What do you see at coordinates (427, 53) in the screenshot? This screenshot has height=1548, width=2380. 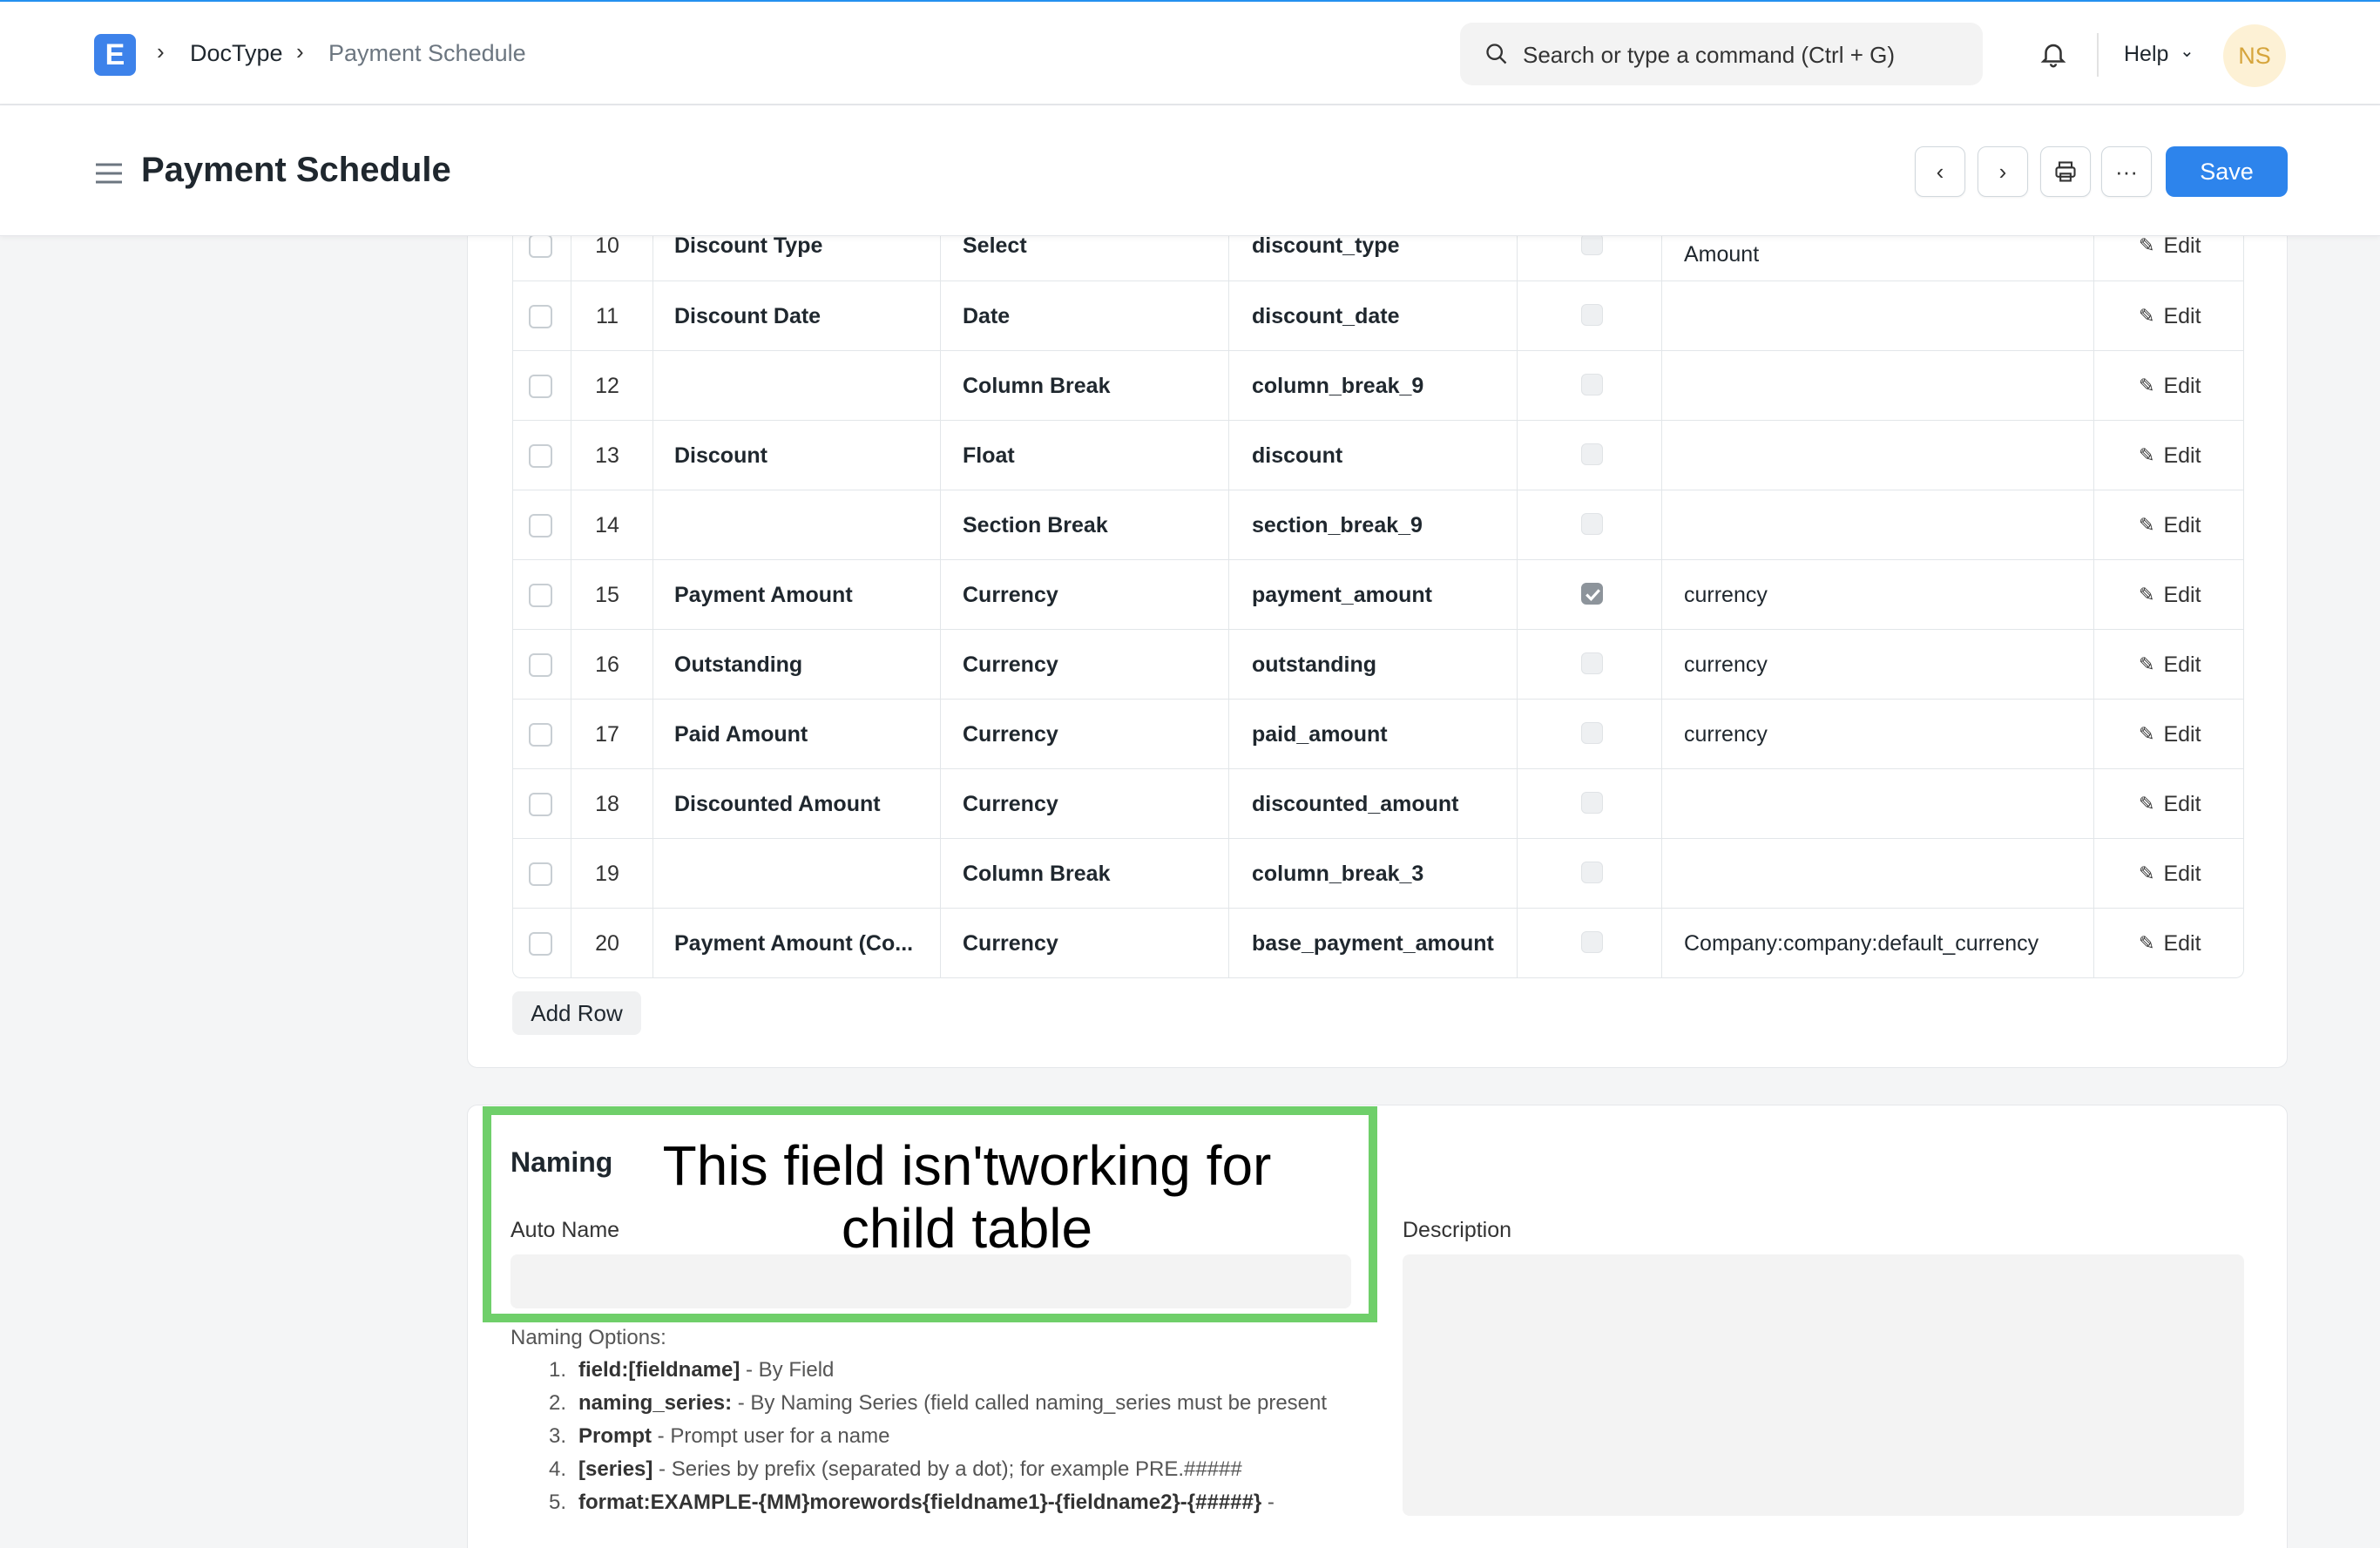 I see `breadcrumb-payment-schedule: Payment Schedule` at bounding box center [427, 53].